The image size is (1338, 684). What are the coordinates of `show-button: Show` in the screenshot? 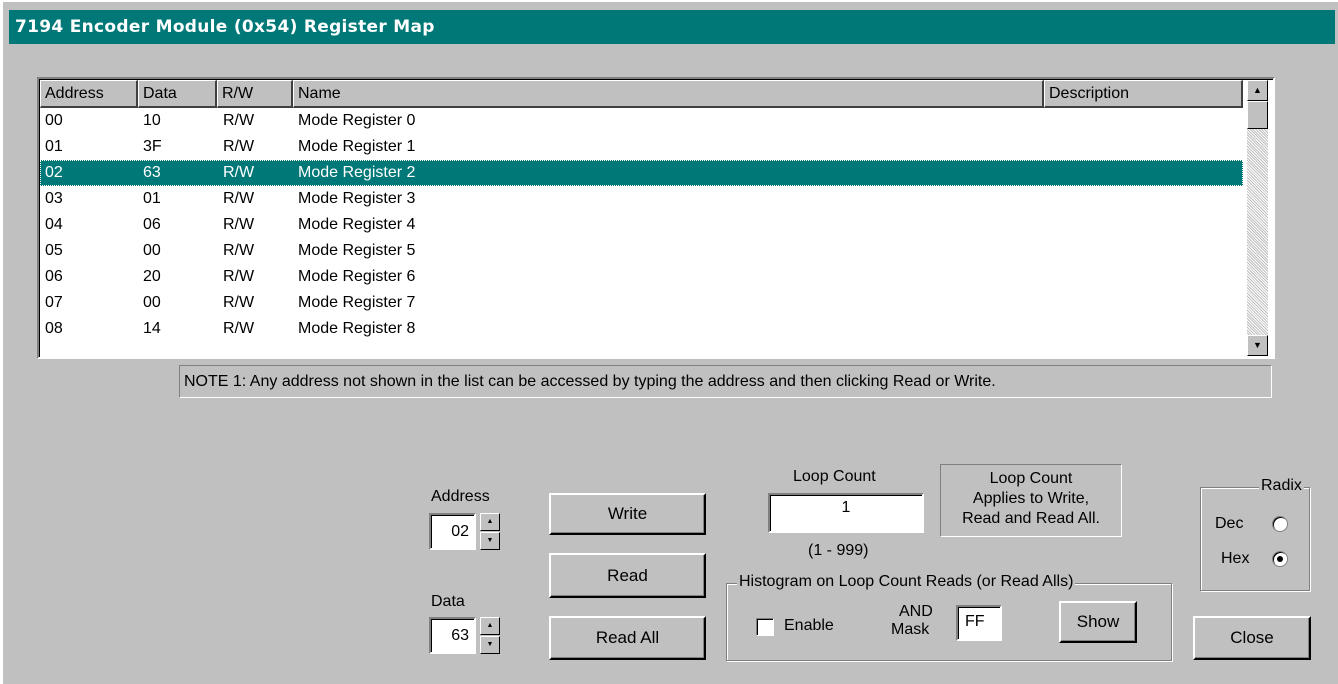 It's located at (1098, 622).